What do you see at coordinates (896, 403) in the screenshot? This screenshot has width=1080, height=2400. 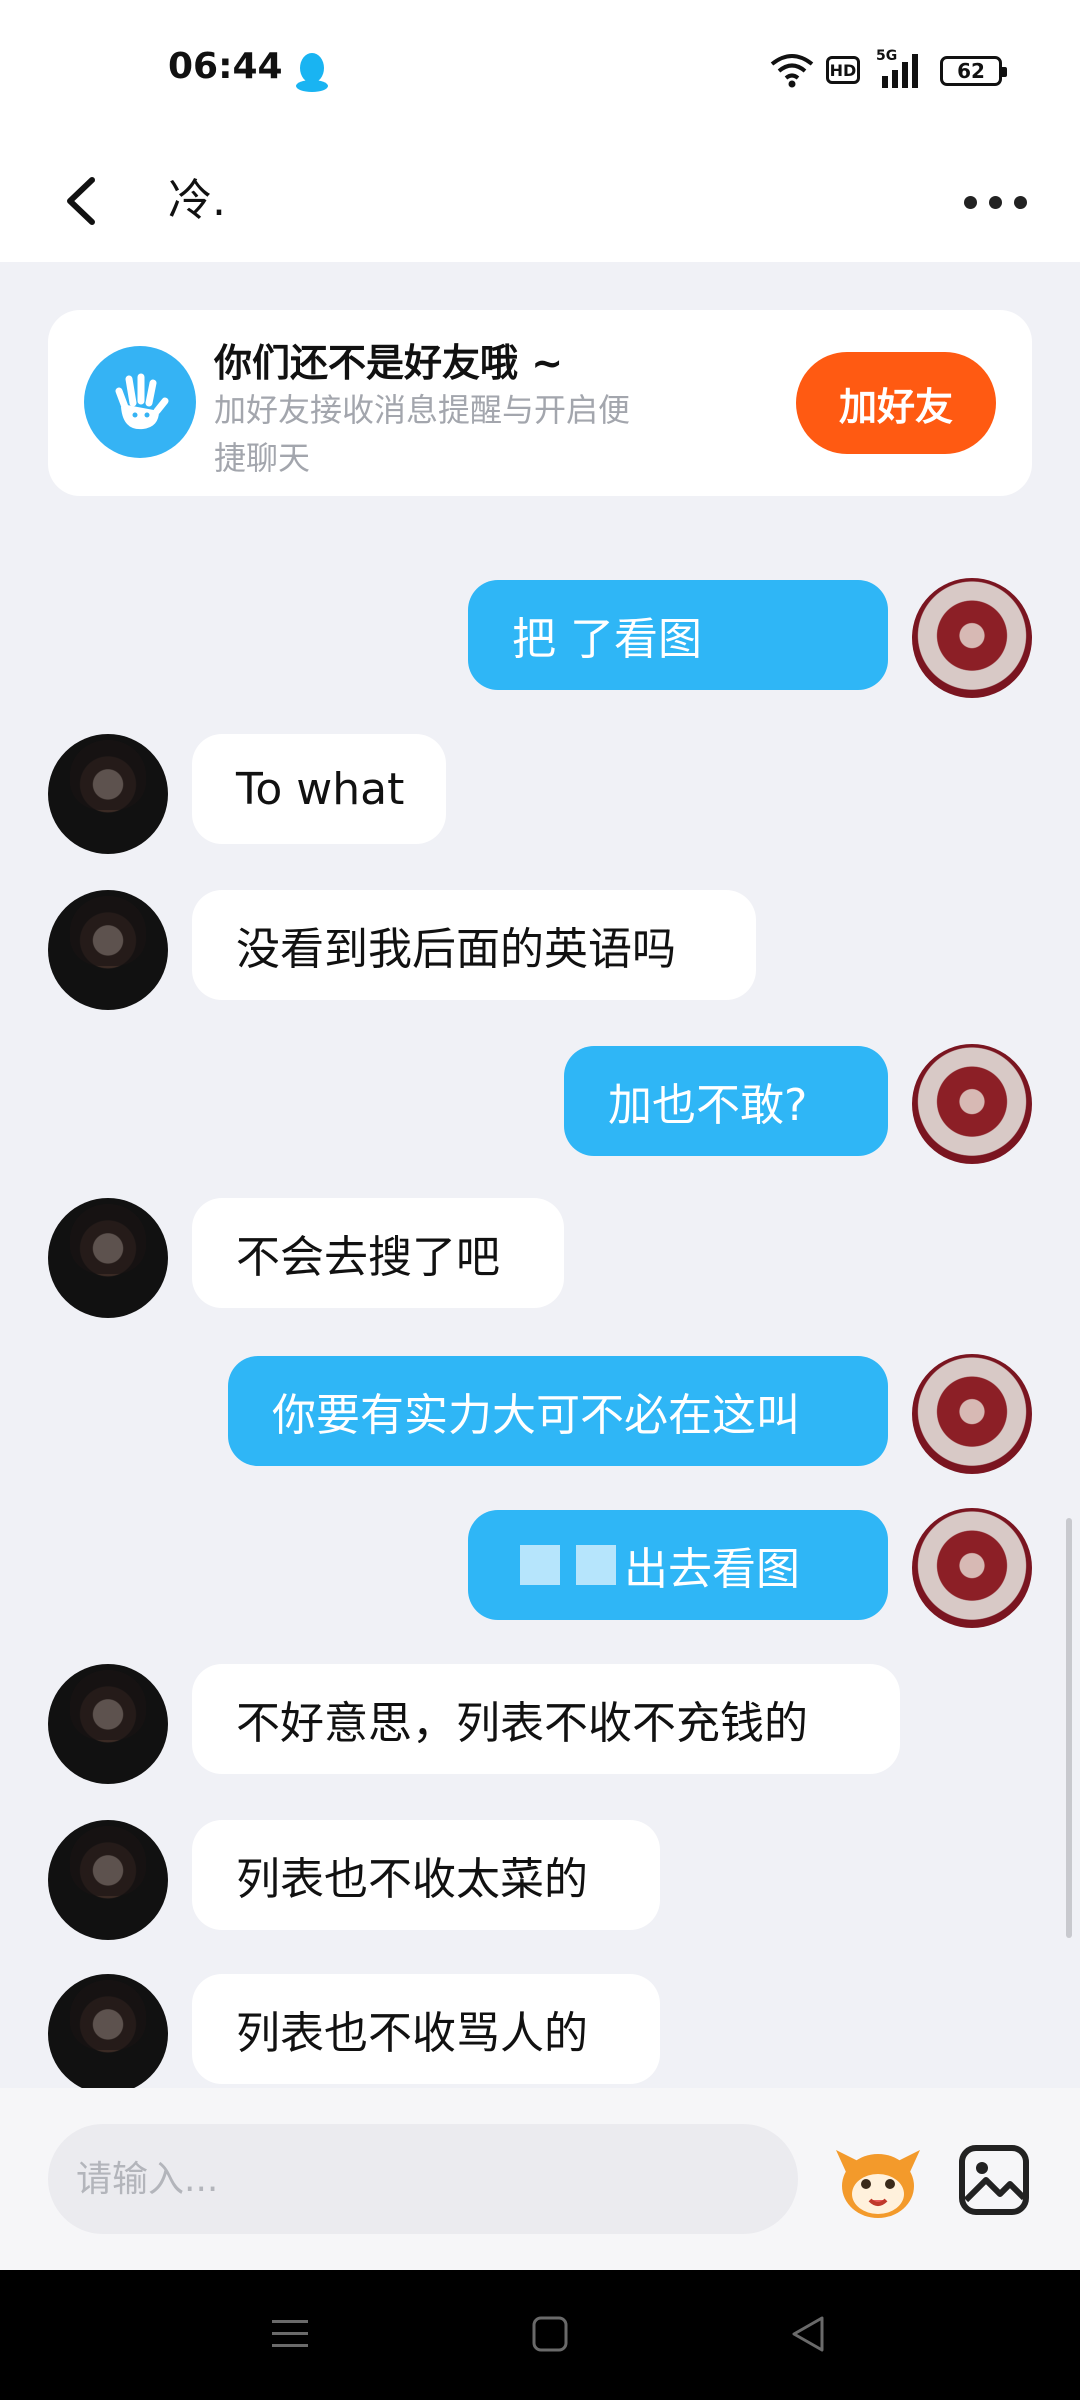 I see `add-friend-button: 加好友` at bounding box center [896, 403].